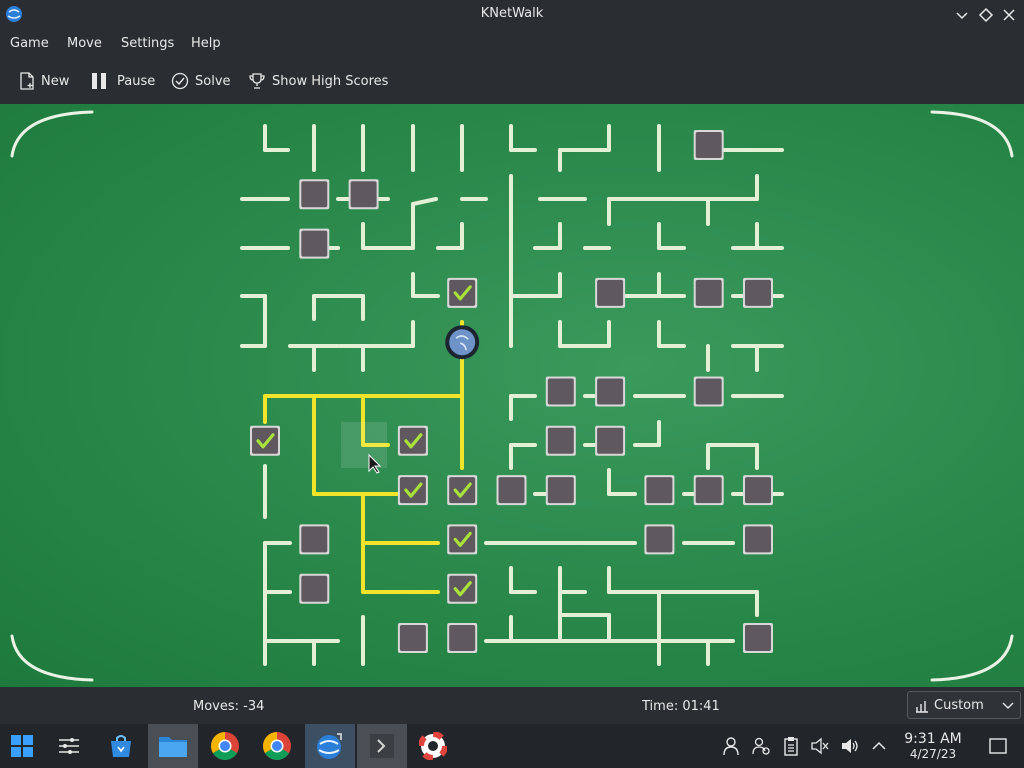 The width and height of the screenshot is (1024, 768). What do you see at coordinates (512, 706) in the screenshot?
I see `status-bar: Moves: -34 Time: 01:41` at bounding box center [512, 706].